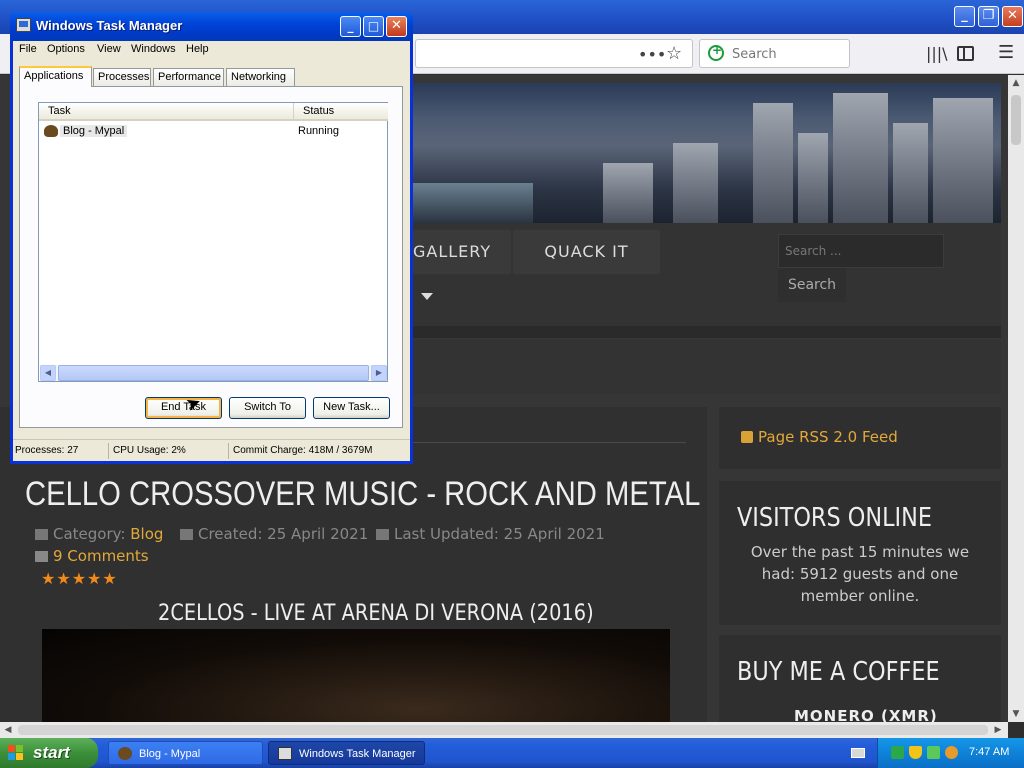 The height and width of the screenshot is (768, 1024). Describe the element at coordinates (89, 534) in the screenshot. I see `category-label: Category:` at that location.